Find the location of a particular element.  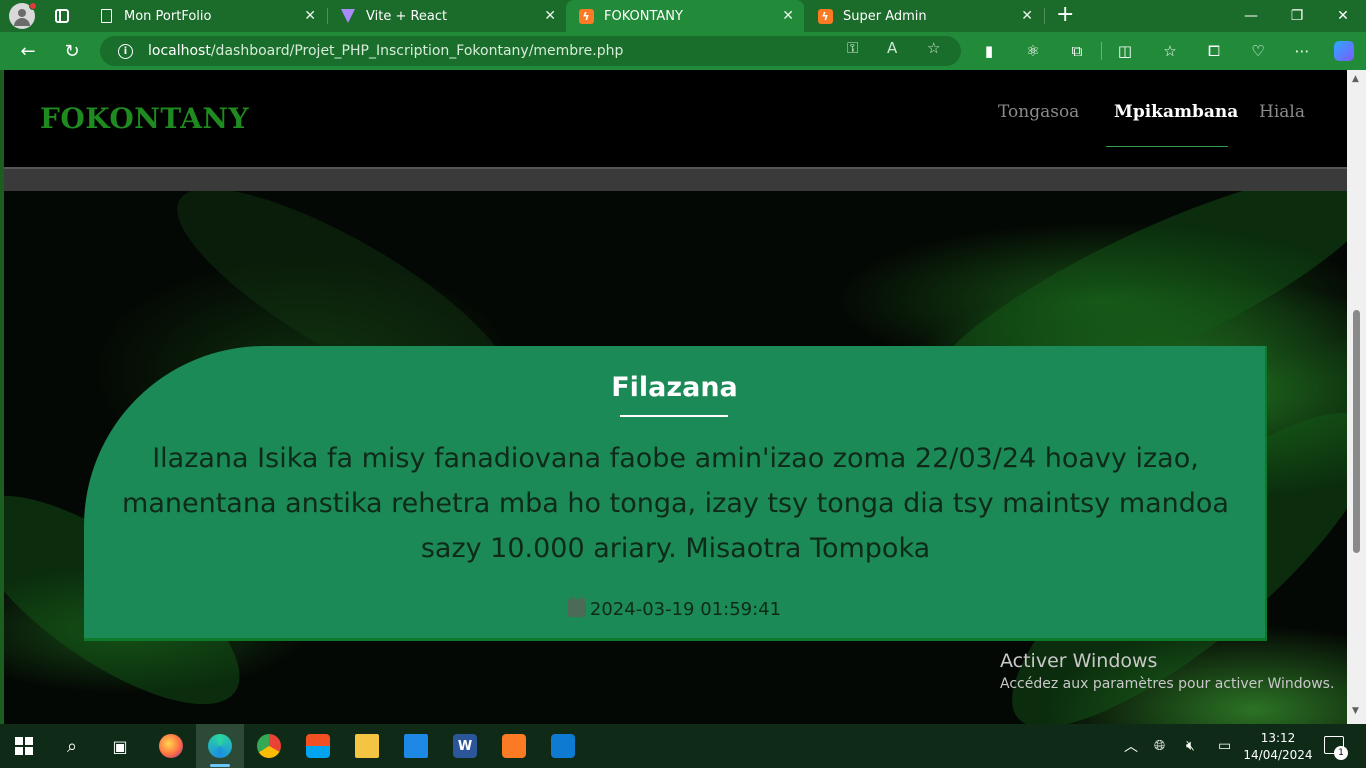

title-underline is located at coordinates (674, 416).